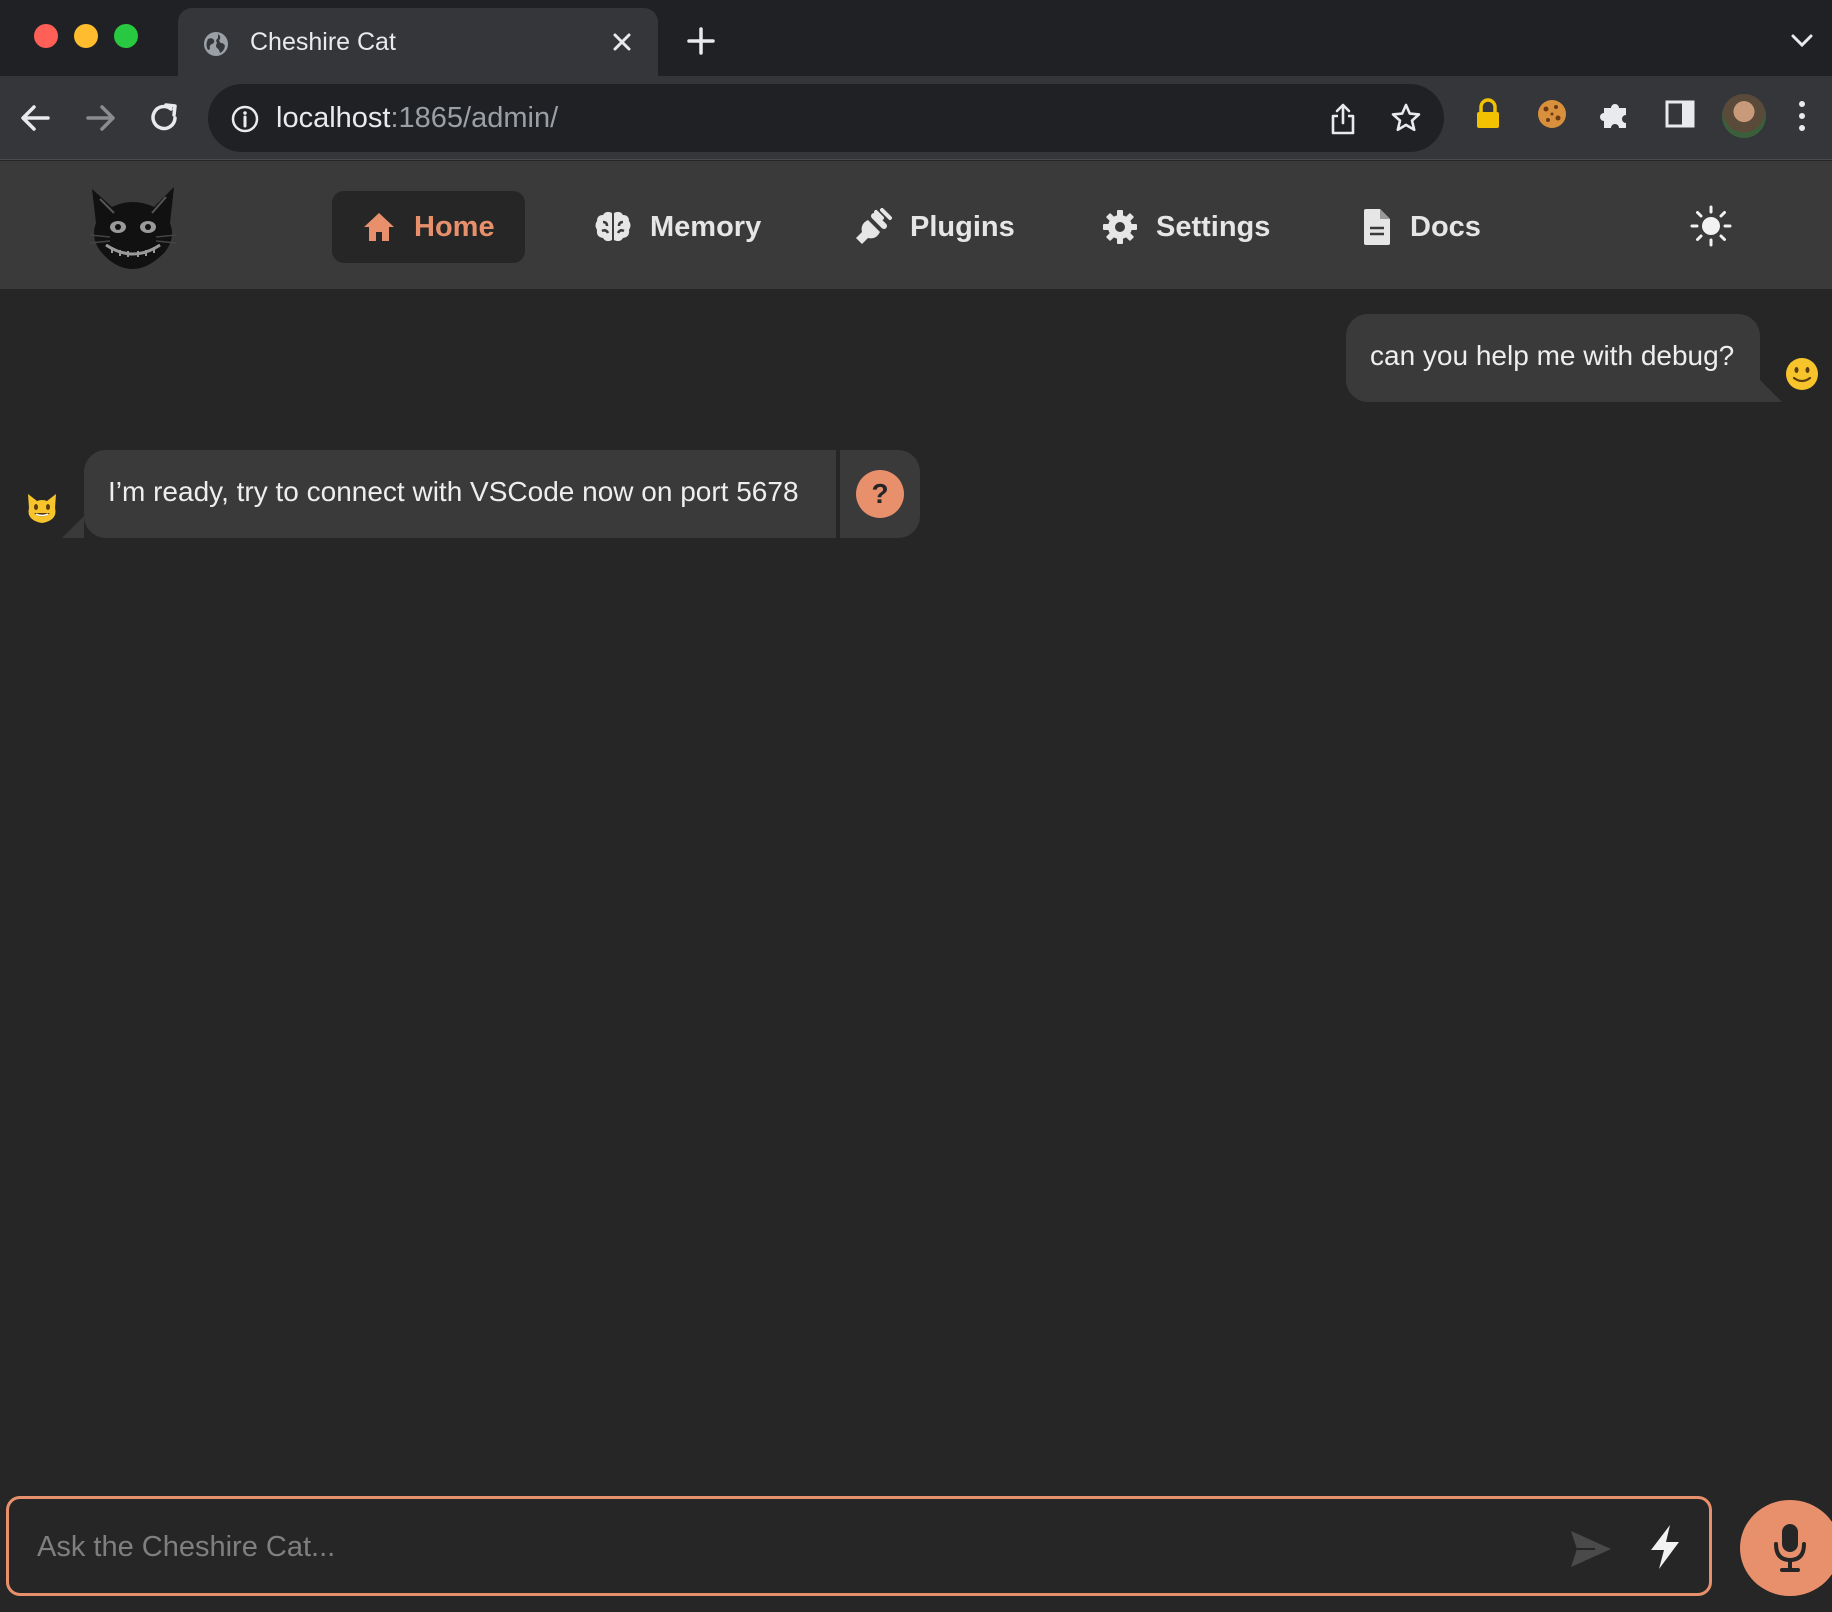 The height and width of the screenshot is (1612, 1832). Describe the element at coordinates (1445, 226) in the screenshot. I see `nav-docs-label: Docs` at that location.